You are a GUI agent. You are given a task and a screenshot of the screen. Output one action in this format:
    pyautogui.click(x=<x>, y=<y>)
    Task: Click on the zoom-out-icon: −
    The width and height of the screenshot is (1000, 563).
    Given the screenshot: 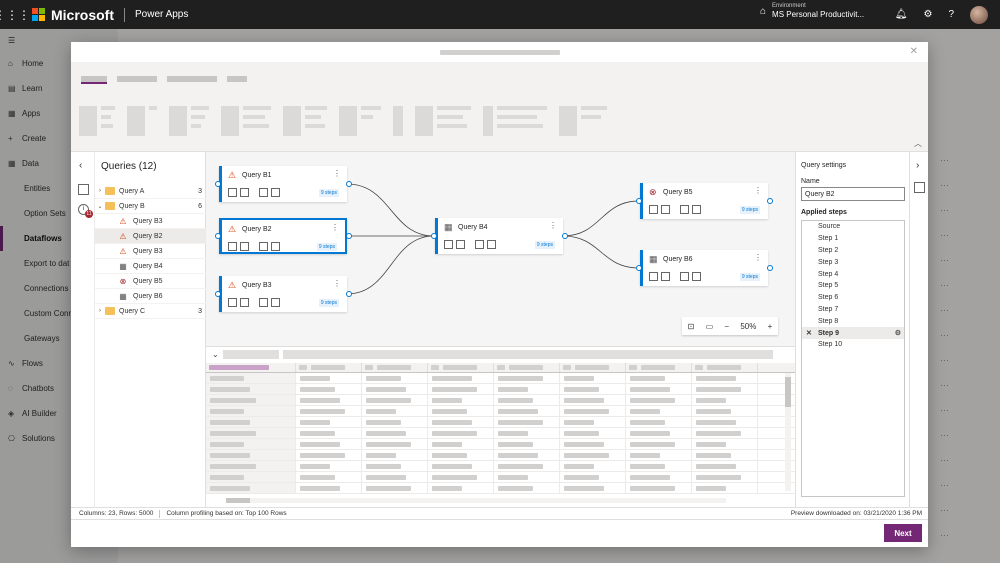 What is the action you would take?
    pyautogui.click(x=726, y=326)
    